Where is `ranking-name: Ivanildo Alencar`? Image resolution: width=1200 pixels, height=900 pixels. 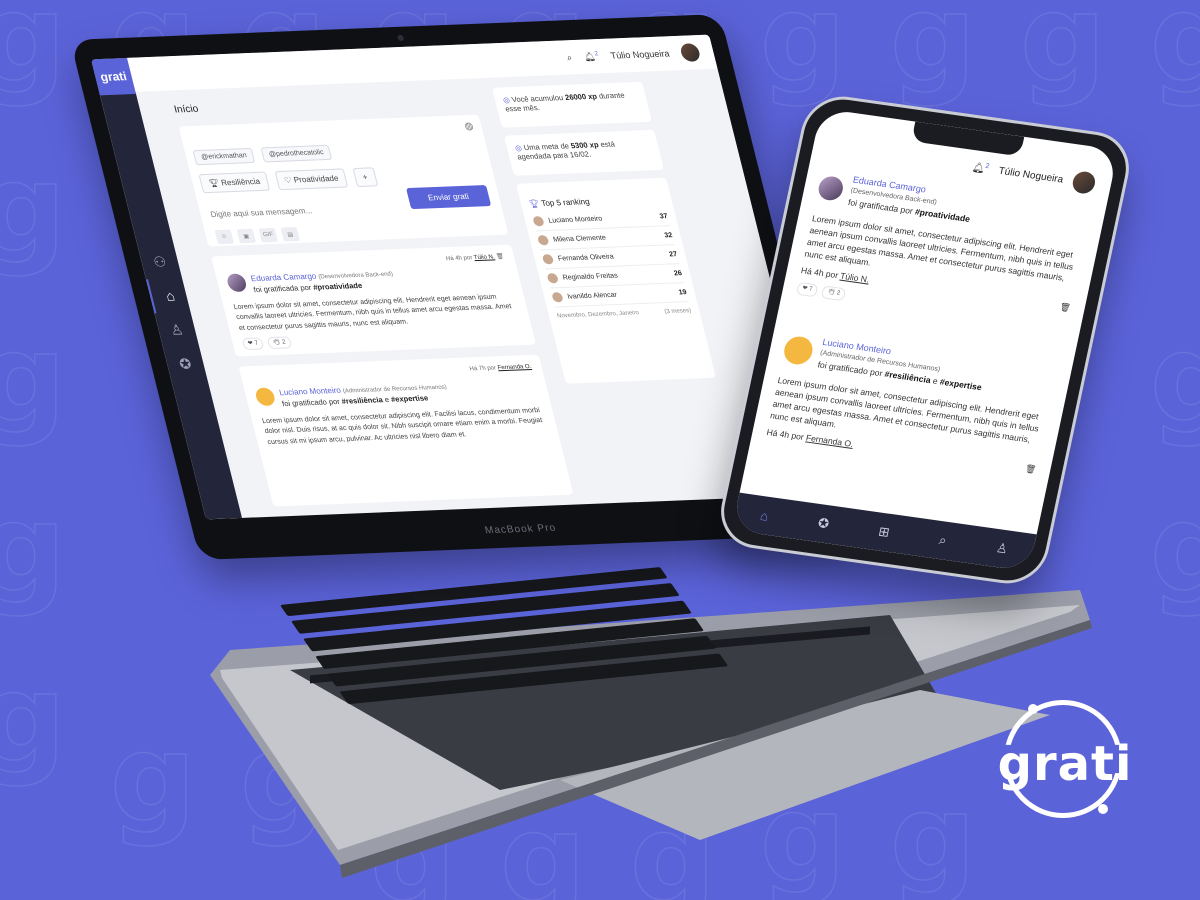
ranking-name: Ivanildo Alencar is located at coordinates (592, 296).